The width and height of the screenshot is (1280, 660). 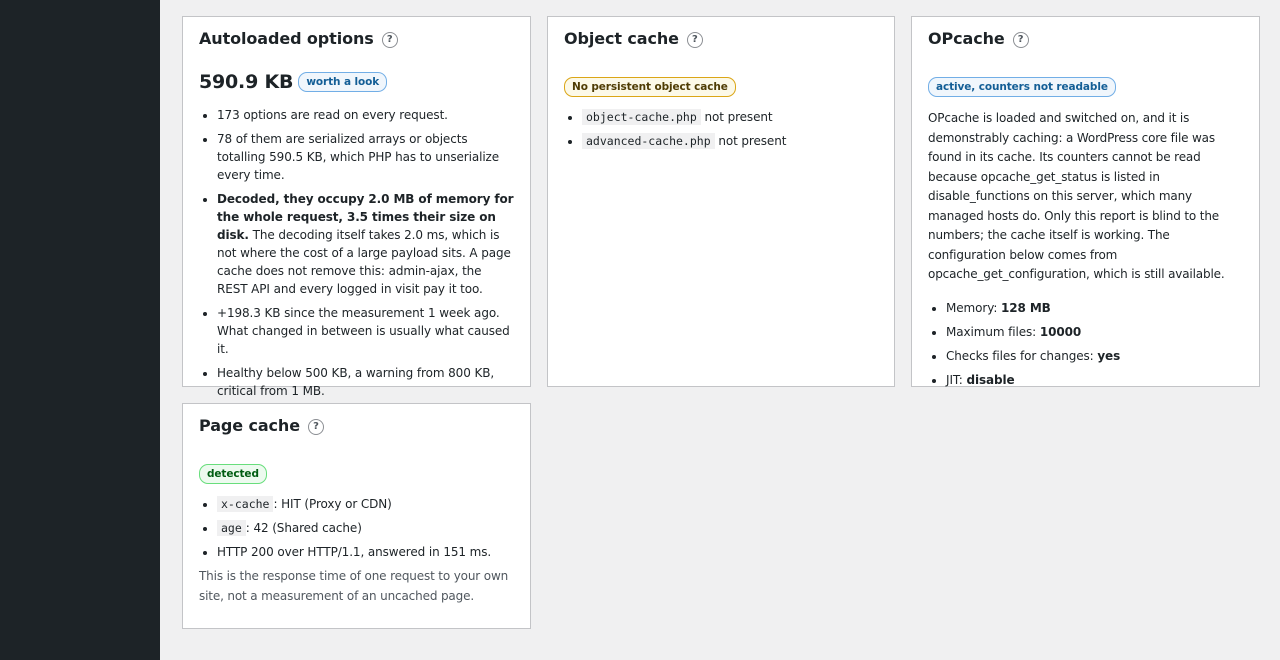 I want to click on list-item: x-cache: HIT (Proxy or CDN), so click(x=365, y=504).